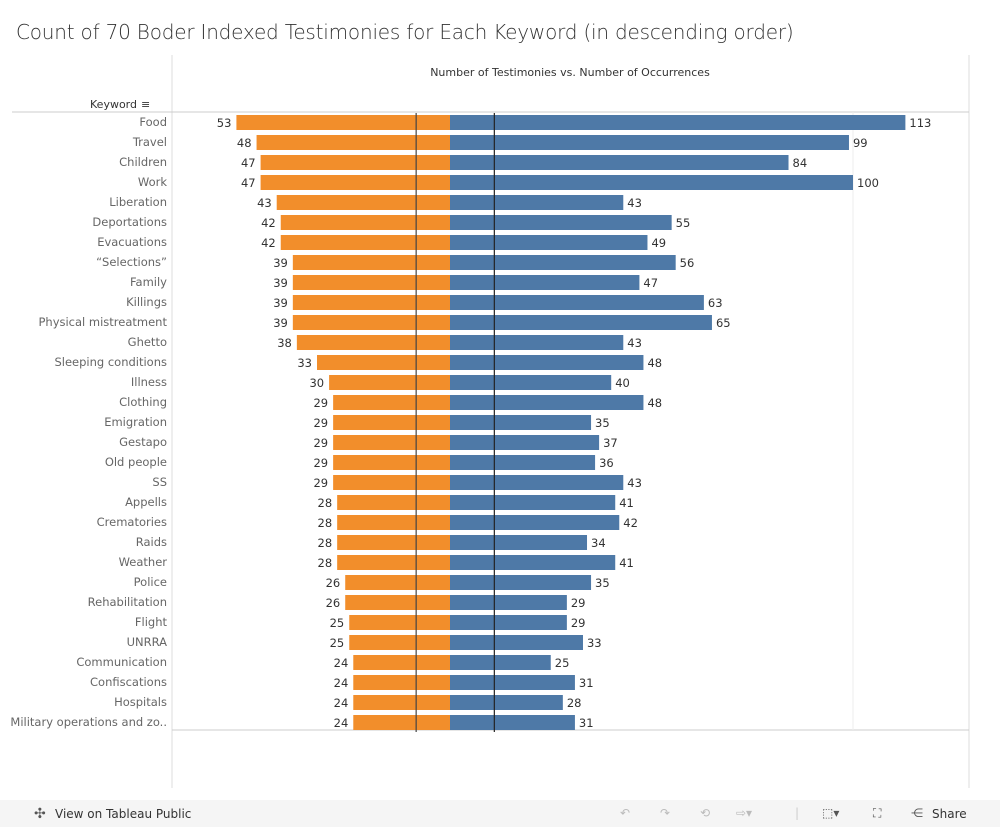 The height and width of the screenshot is (827, 1000). I want to click on category-label: Ghetto, so click(147, 342).